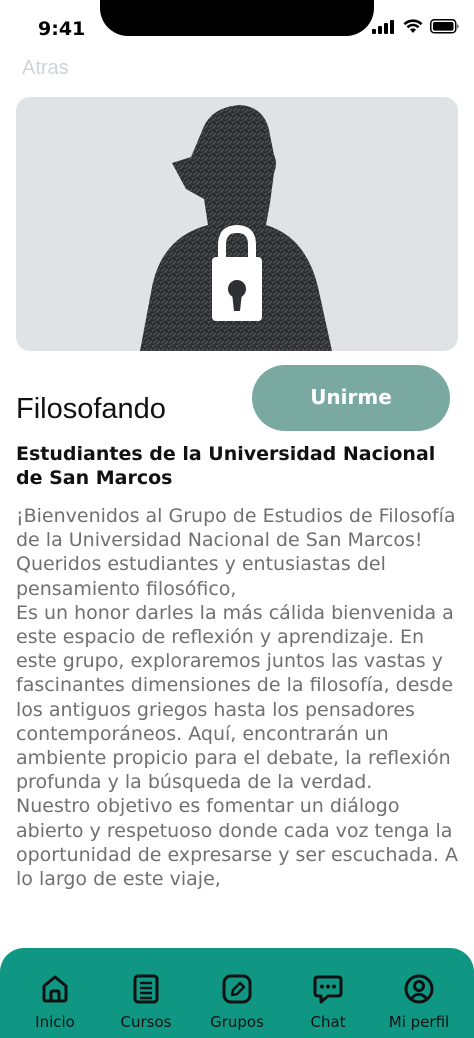 This screenshot has width=474, height=1038. What do you see at coordinates (146, 1022) in the screenshot?
I see `tab-label: Cursos` at bounding box center [146, 1022].